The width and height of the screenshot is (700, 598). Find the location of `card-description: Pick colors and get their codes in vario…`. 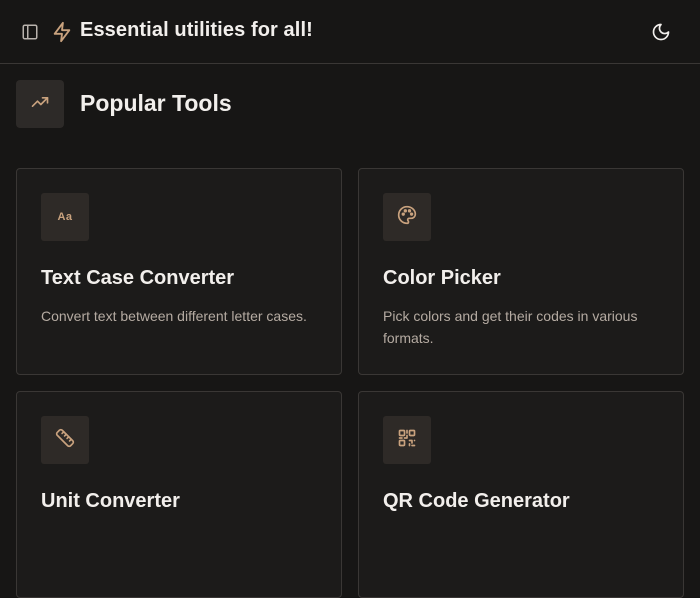

card-description: Pick colors and get their codes in vario… is located at coordinates (510, 327).